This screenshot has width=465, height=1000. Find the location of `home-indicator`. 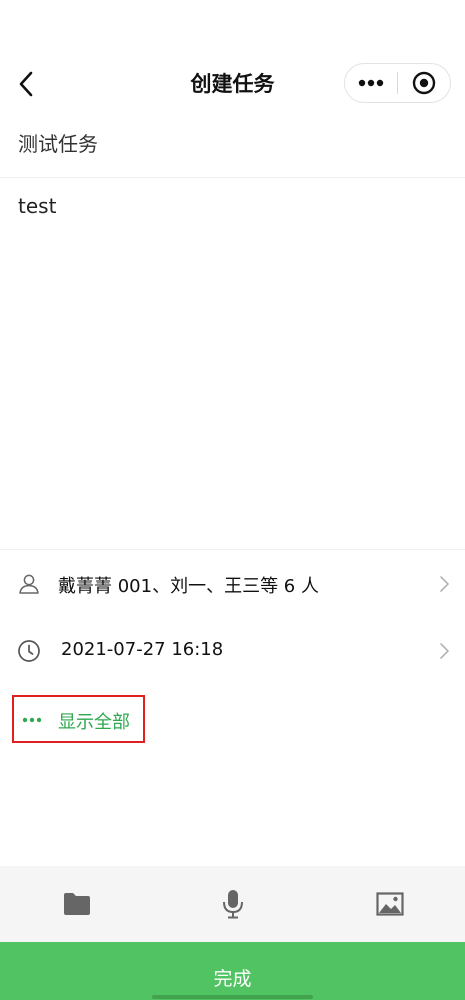

home-indicator is located at coordinates (232, 997).